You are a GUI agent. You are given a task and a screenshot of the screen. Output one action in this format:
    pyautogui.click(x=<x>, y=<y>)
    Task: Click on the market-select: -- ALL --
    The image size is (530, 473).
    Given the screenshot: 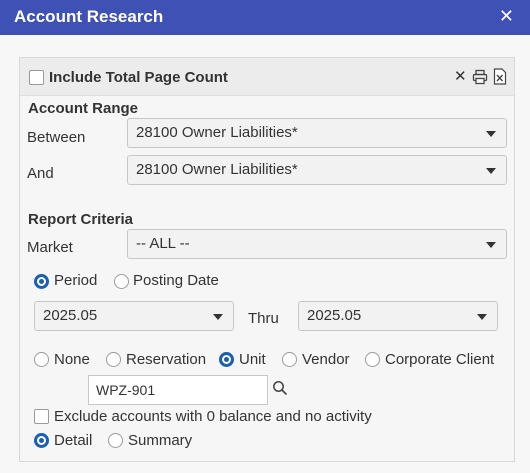 What is the action you would take?
    pyautogui.click(x=317, y=244)
    